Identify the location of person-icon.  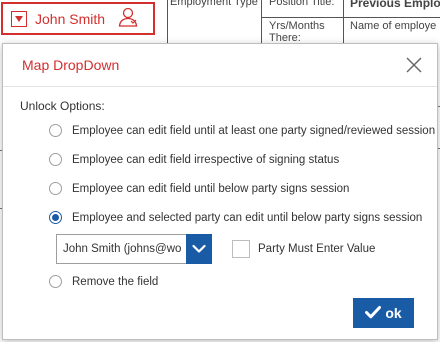
(128, 18).